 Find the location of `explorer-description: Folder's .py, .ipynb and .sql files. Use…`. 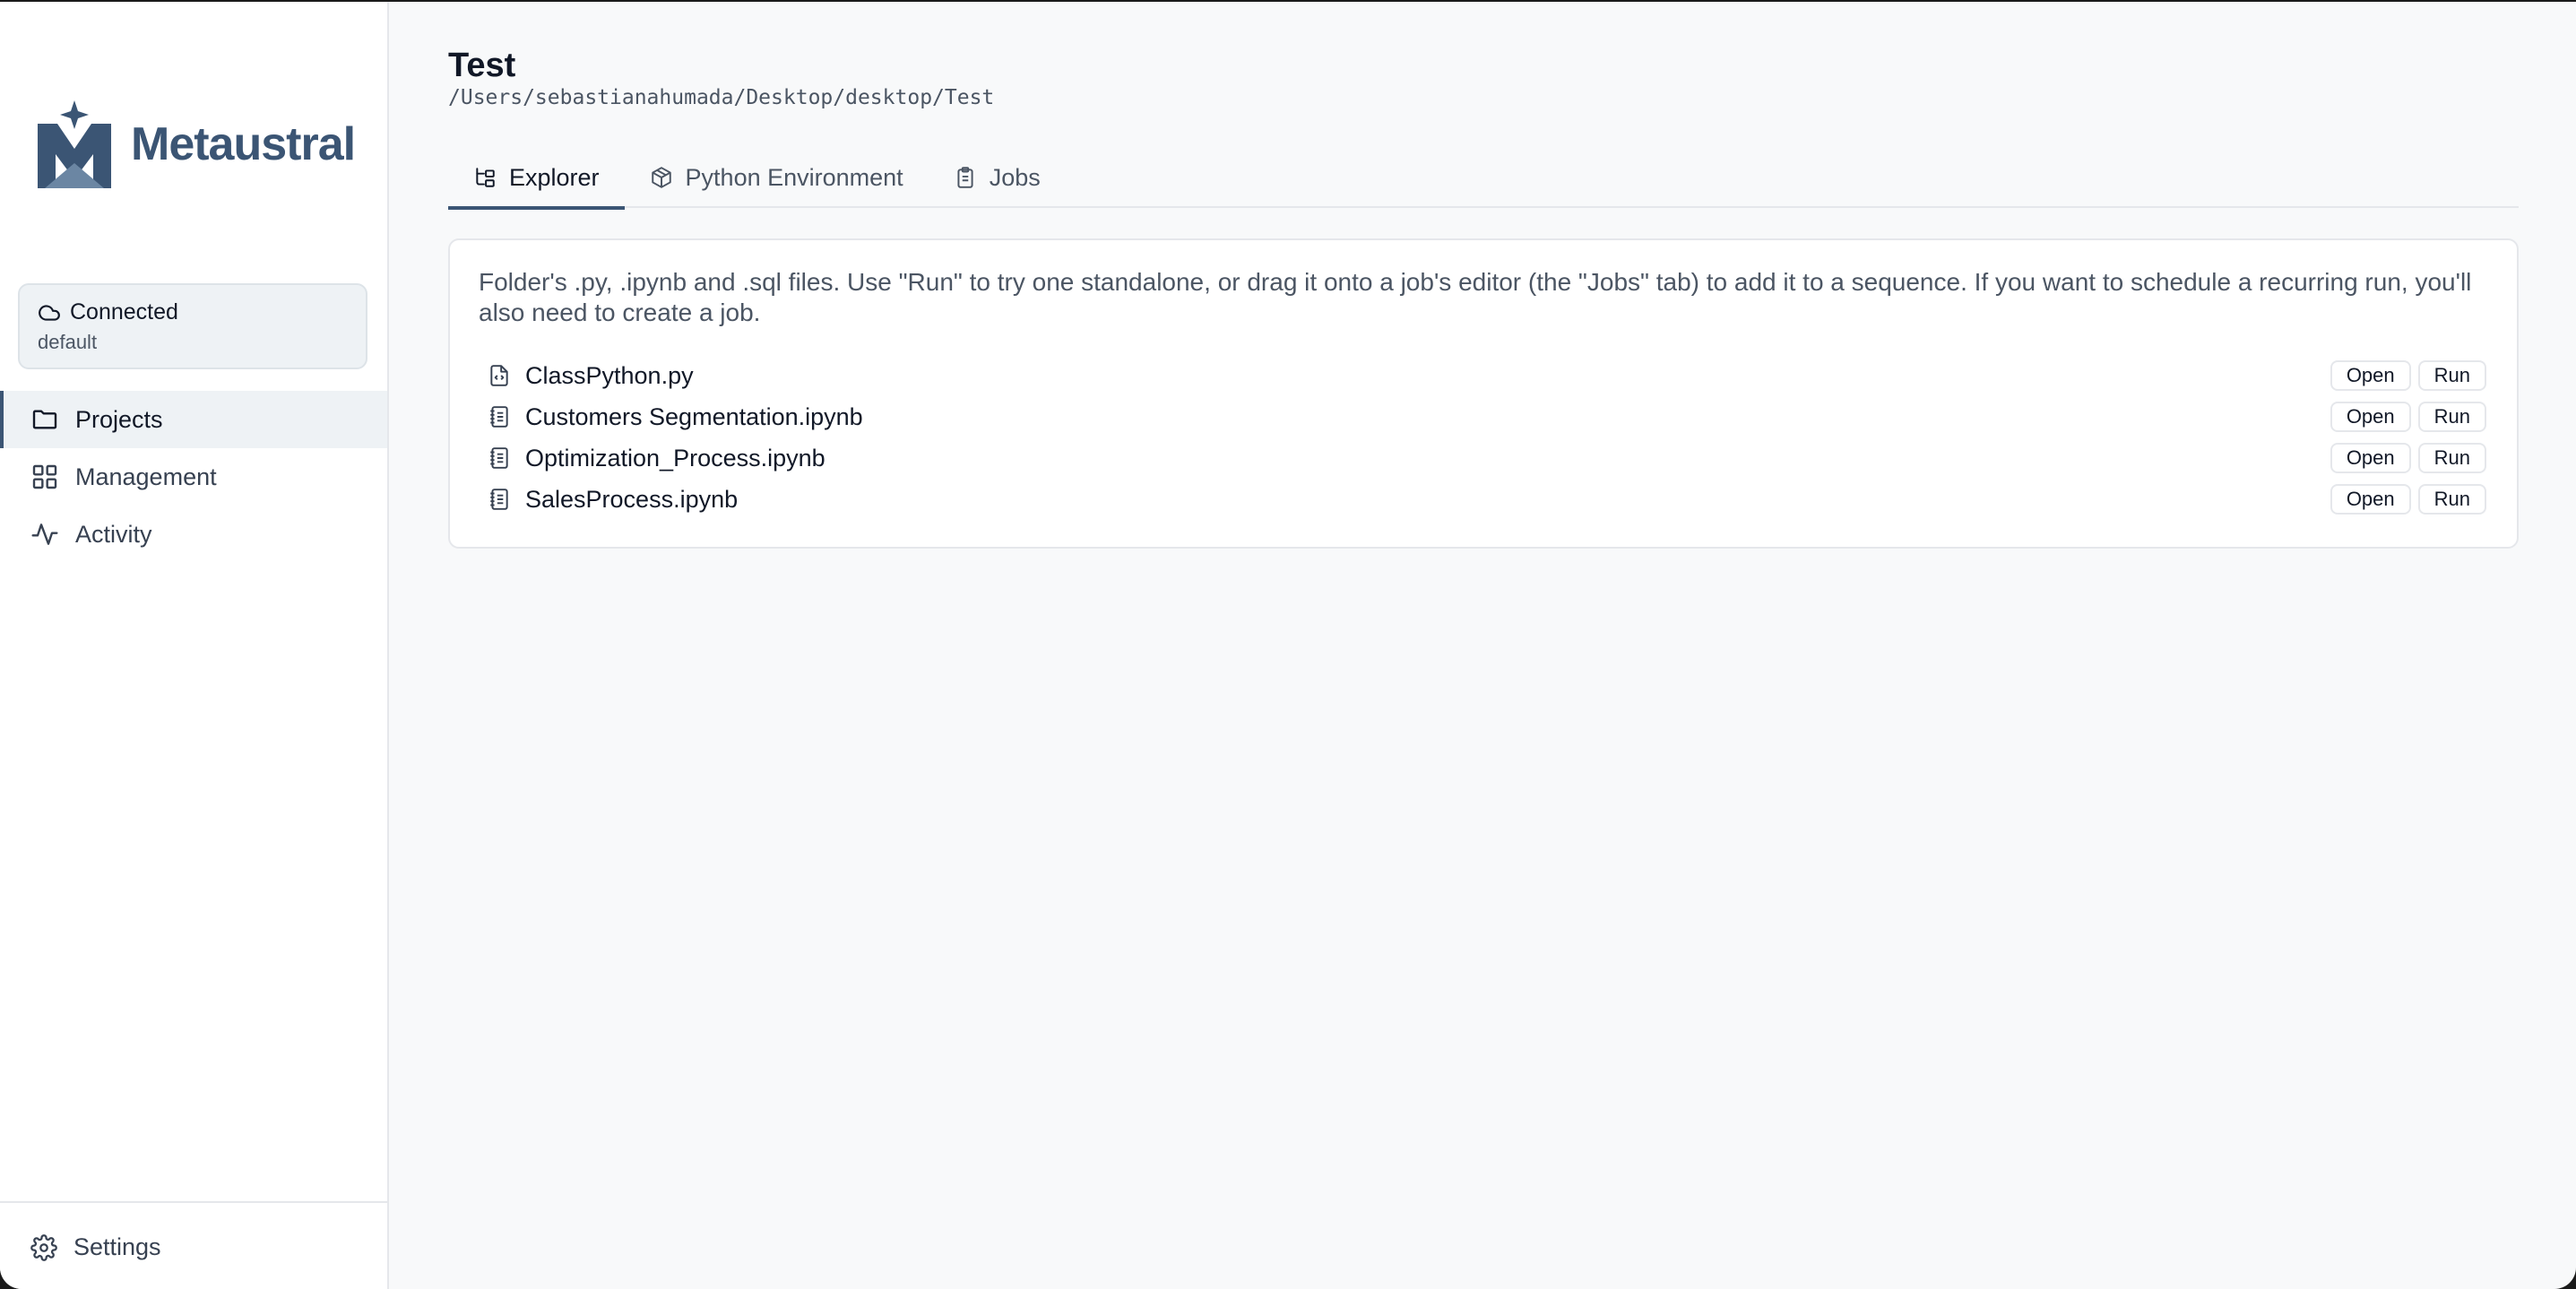

explorer-description: Folder's .py, .ipynb and .sql files. Use… is located at coordinates (1475, 297).